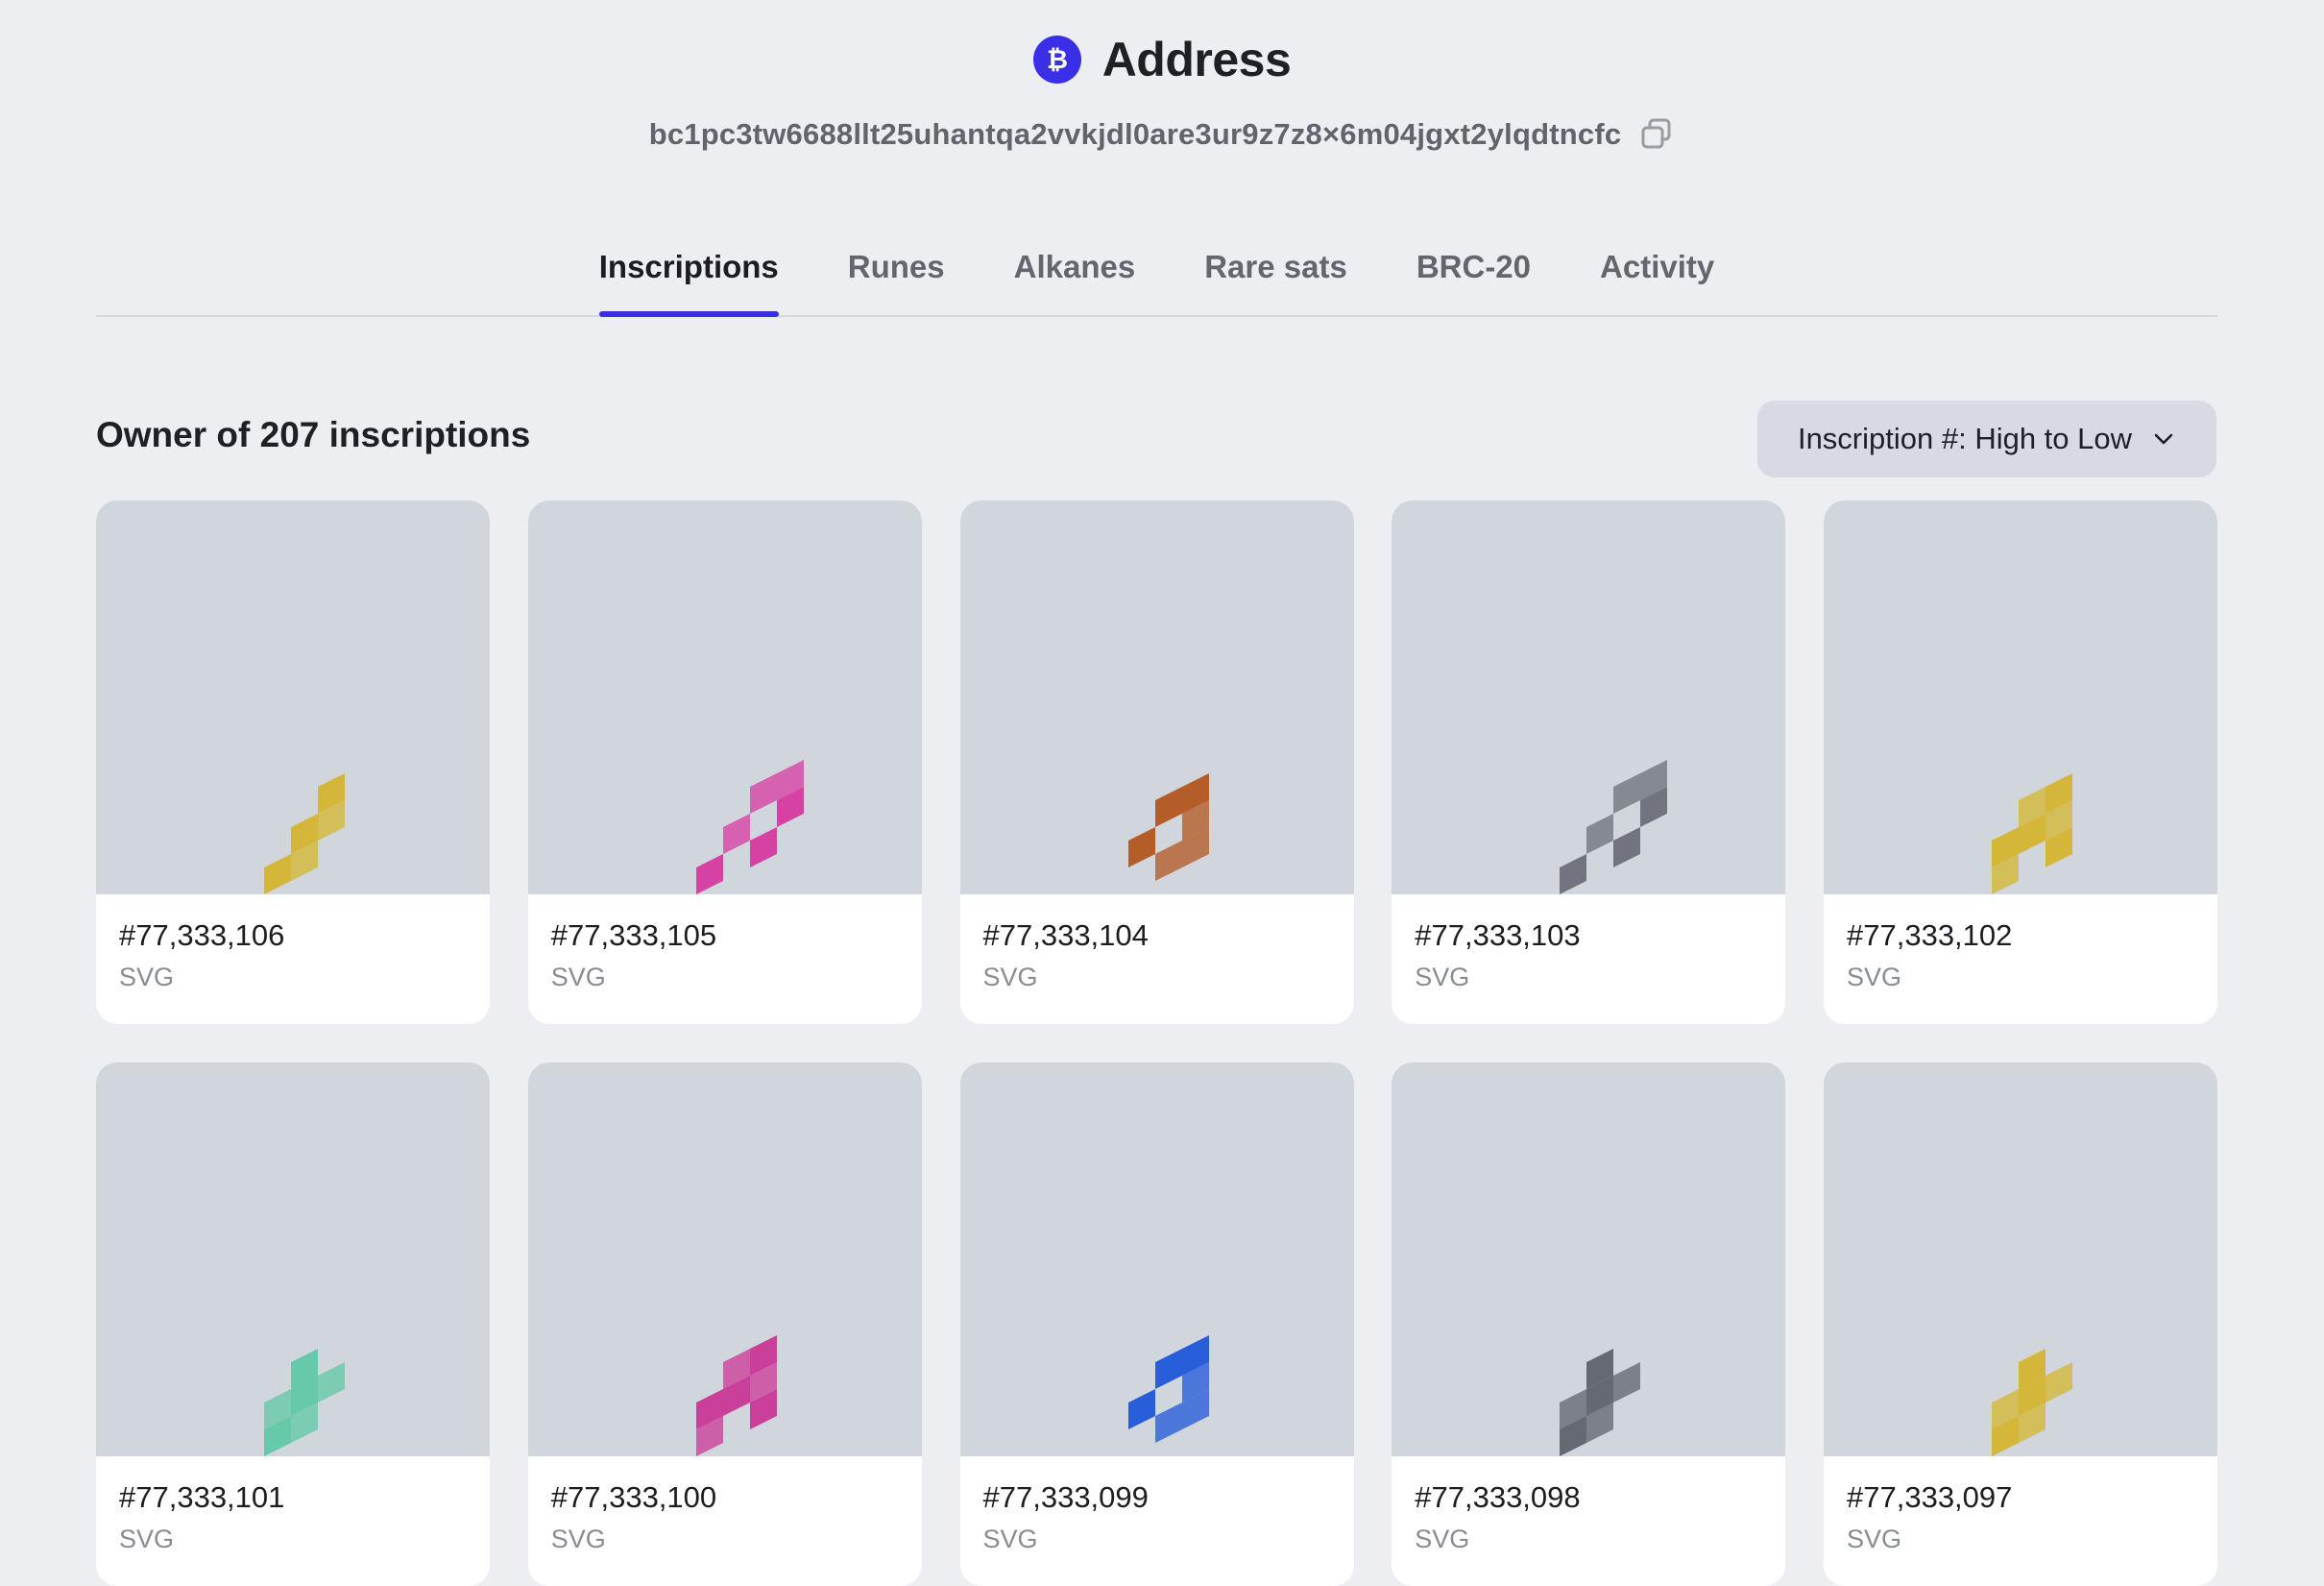  Describe the element at coordinates (1196, 59) in the screenshot. I see `page-title: Address` at that location.